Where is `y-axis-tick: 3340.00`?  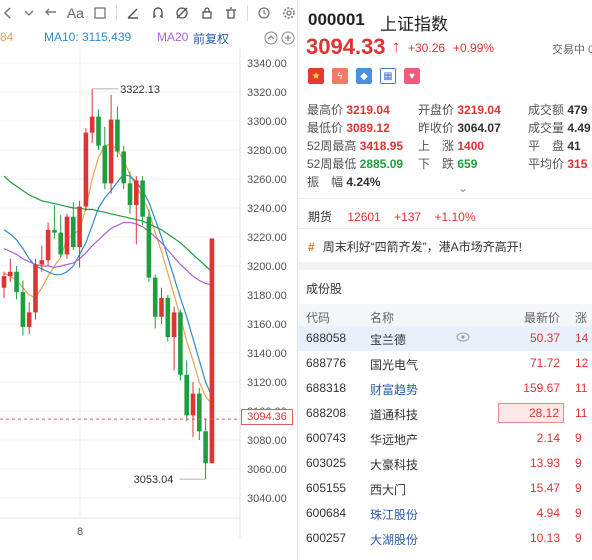 y-axis-tick: 3340.00 is located at coordinates (267, 64).